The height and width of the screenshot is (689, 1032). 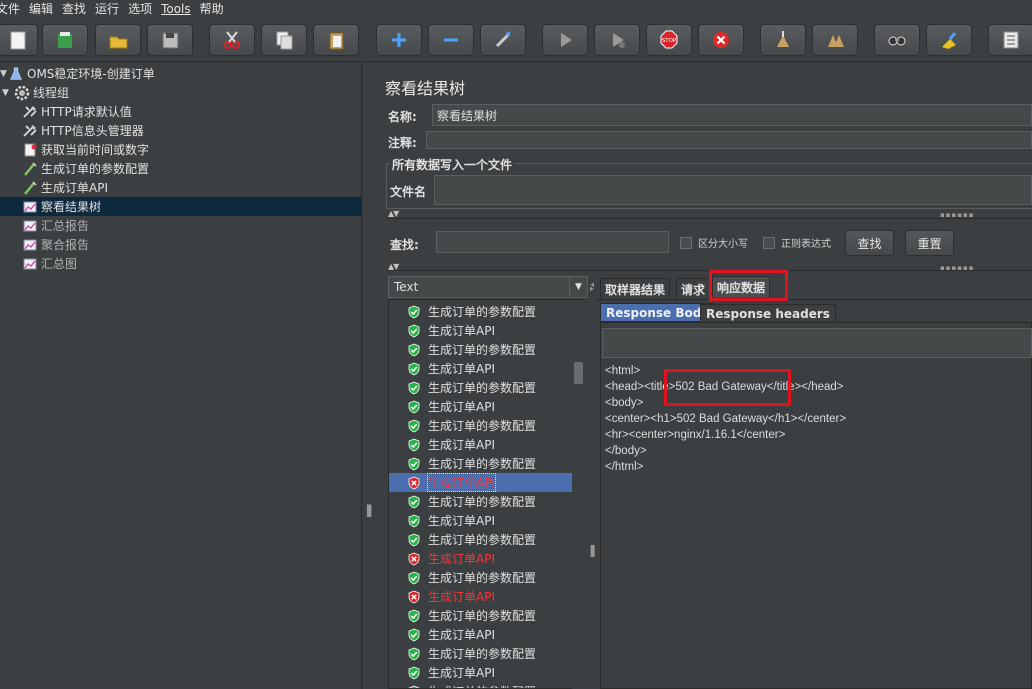 I want to click on search-input, so click(x=552, y=242).